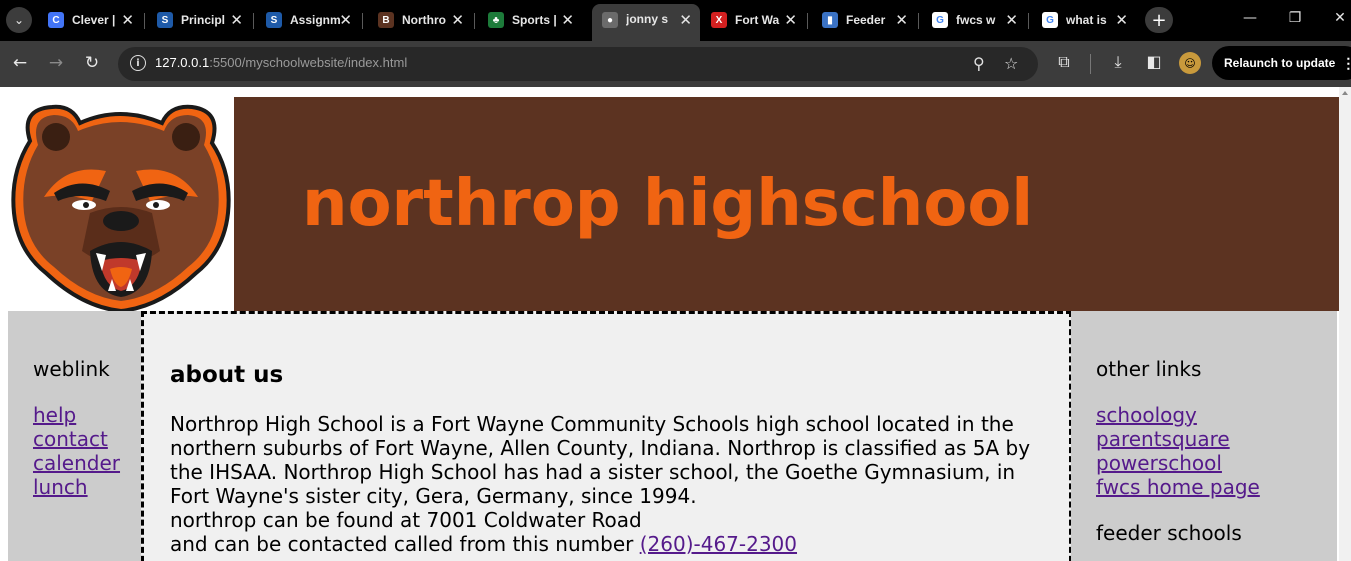  I want to click on relaunch-button: Relaunch to update ⋮, so click(1281, 63).